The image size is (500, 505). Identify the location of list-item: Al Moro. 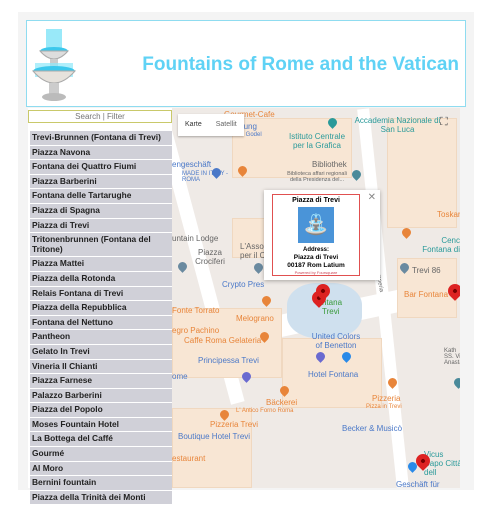
(101, 469).